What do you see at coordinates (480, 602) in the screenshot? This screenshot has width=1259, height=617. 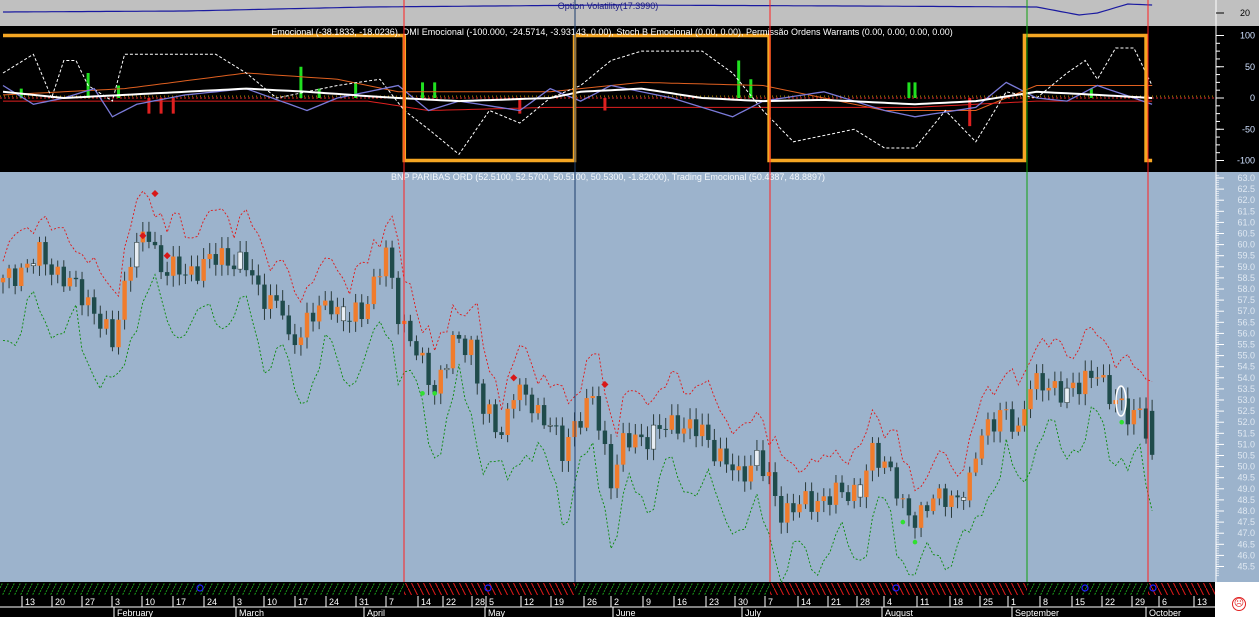 I see `day-label: 28` at bounding box center [480, 602].